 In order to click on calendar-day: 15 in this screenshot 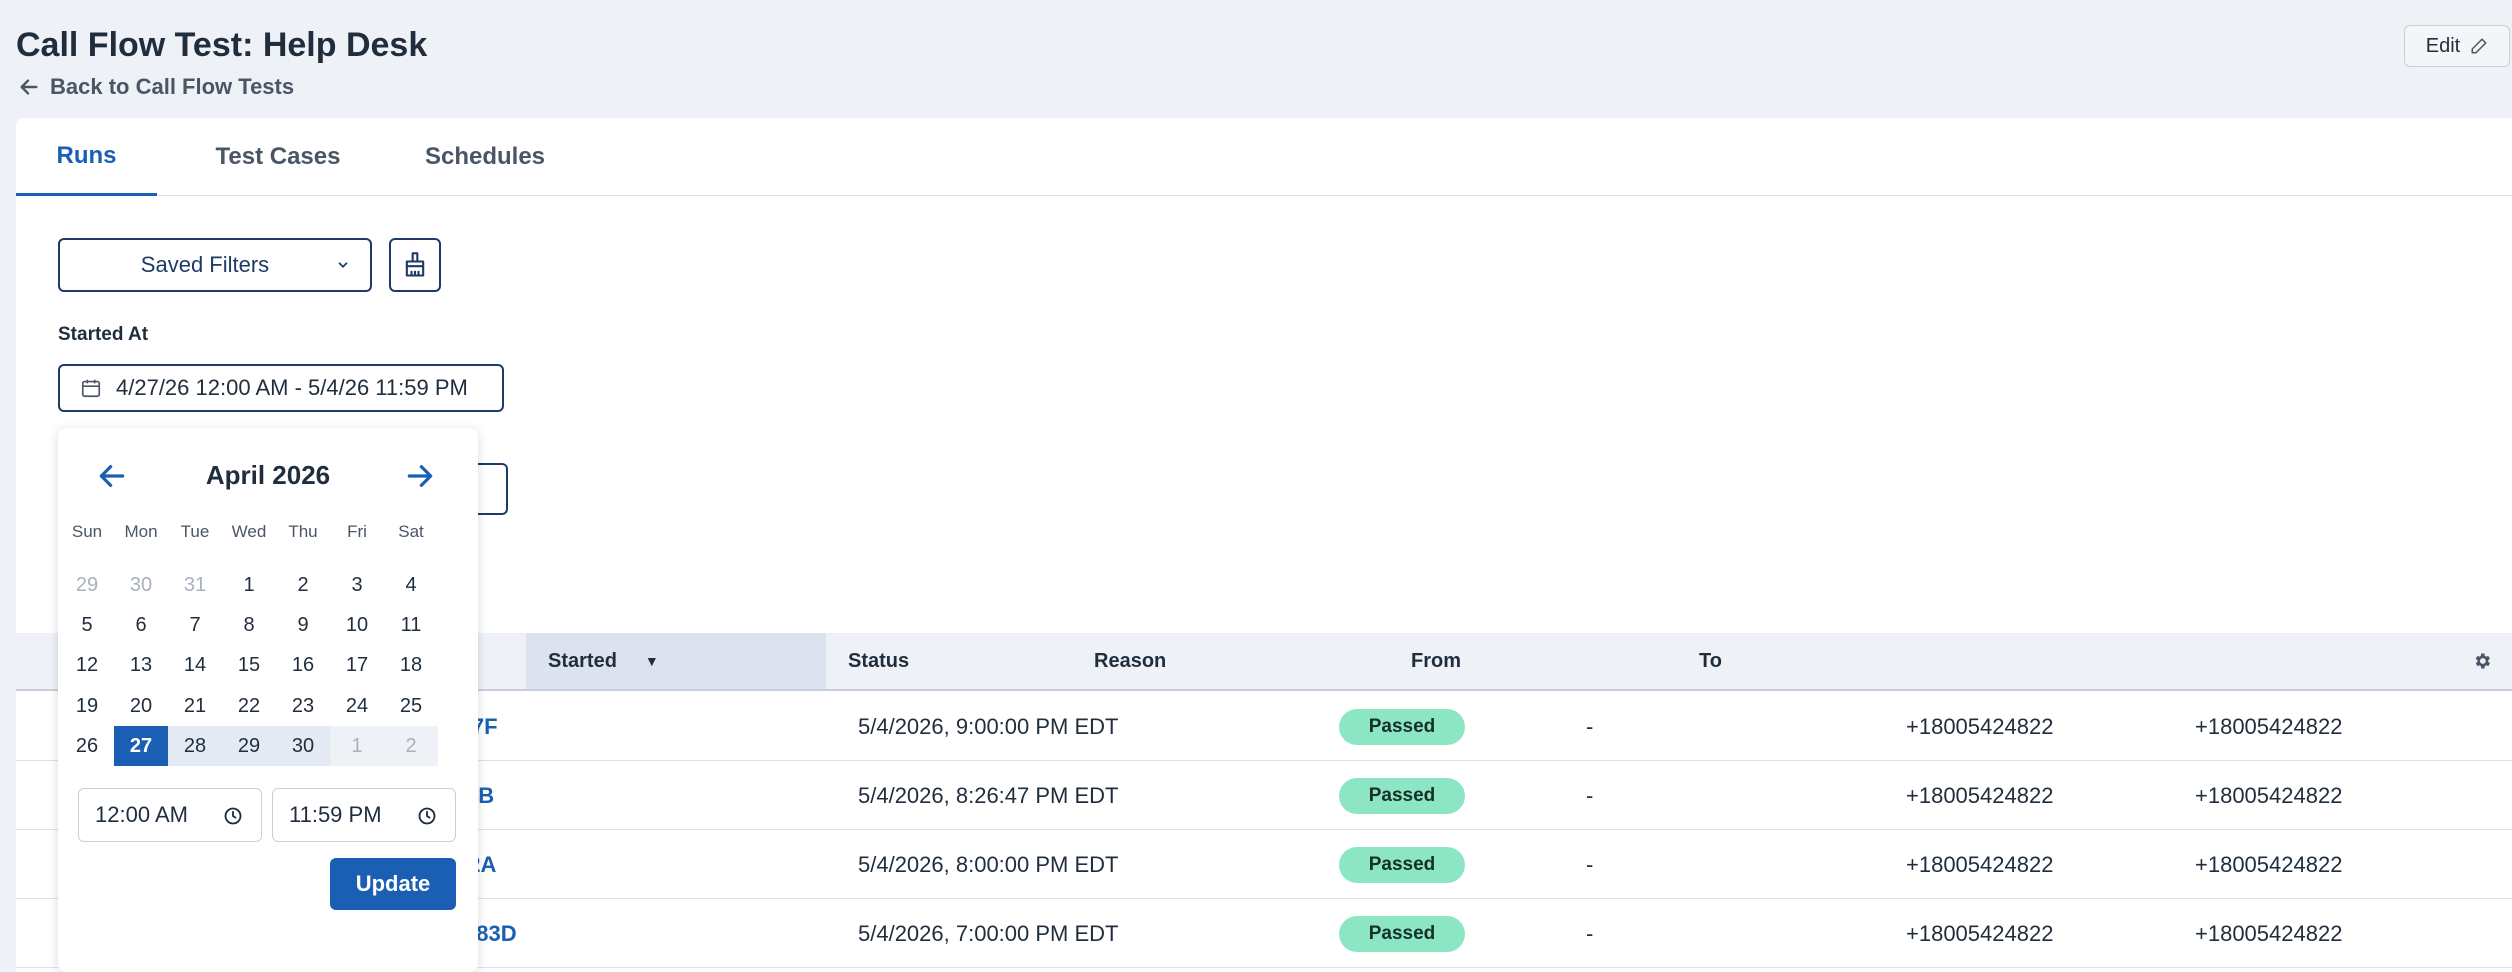, I will do `click(249, 665)`.